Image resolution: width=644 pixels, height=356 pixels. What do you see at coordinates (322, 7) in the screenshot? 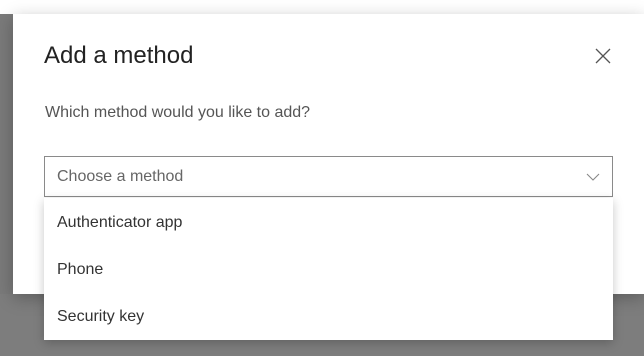
I see `background-page` at bounding box center [322, 7].